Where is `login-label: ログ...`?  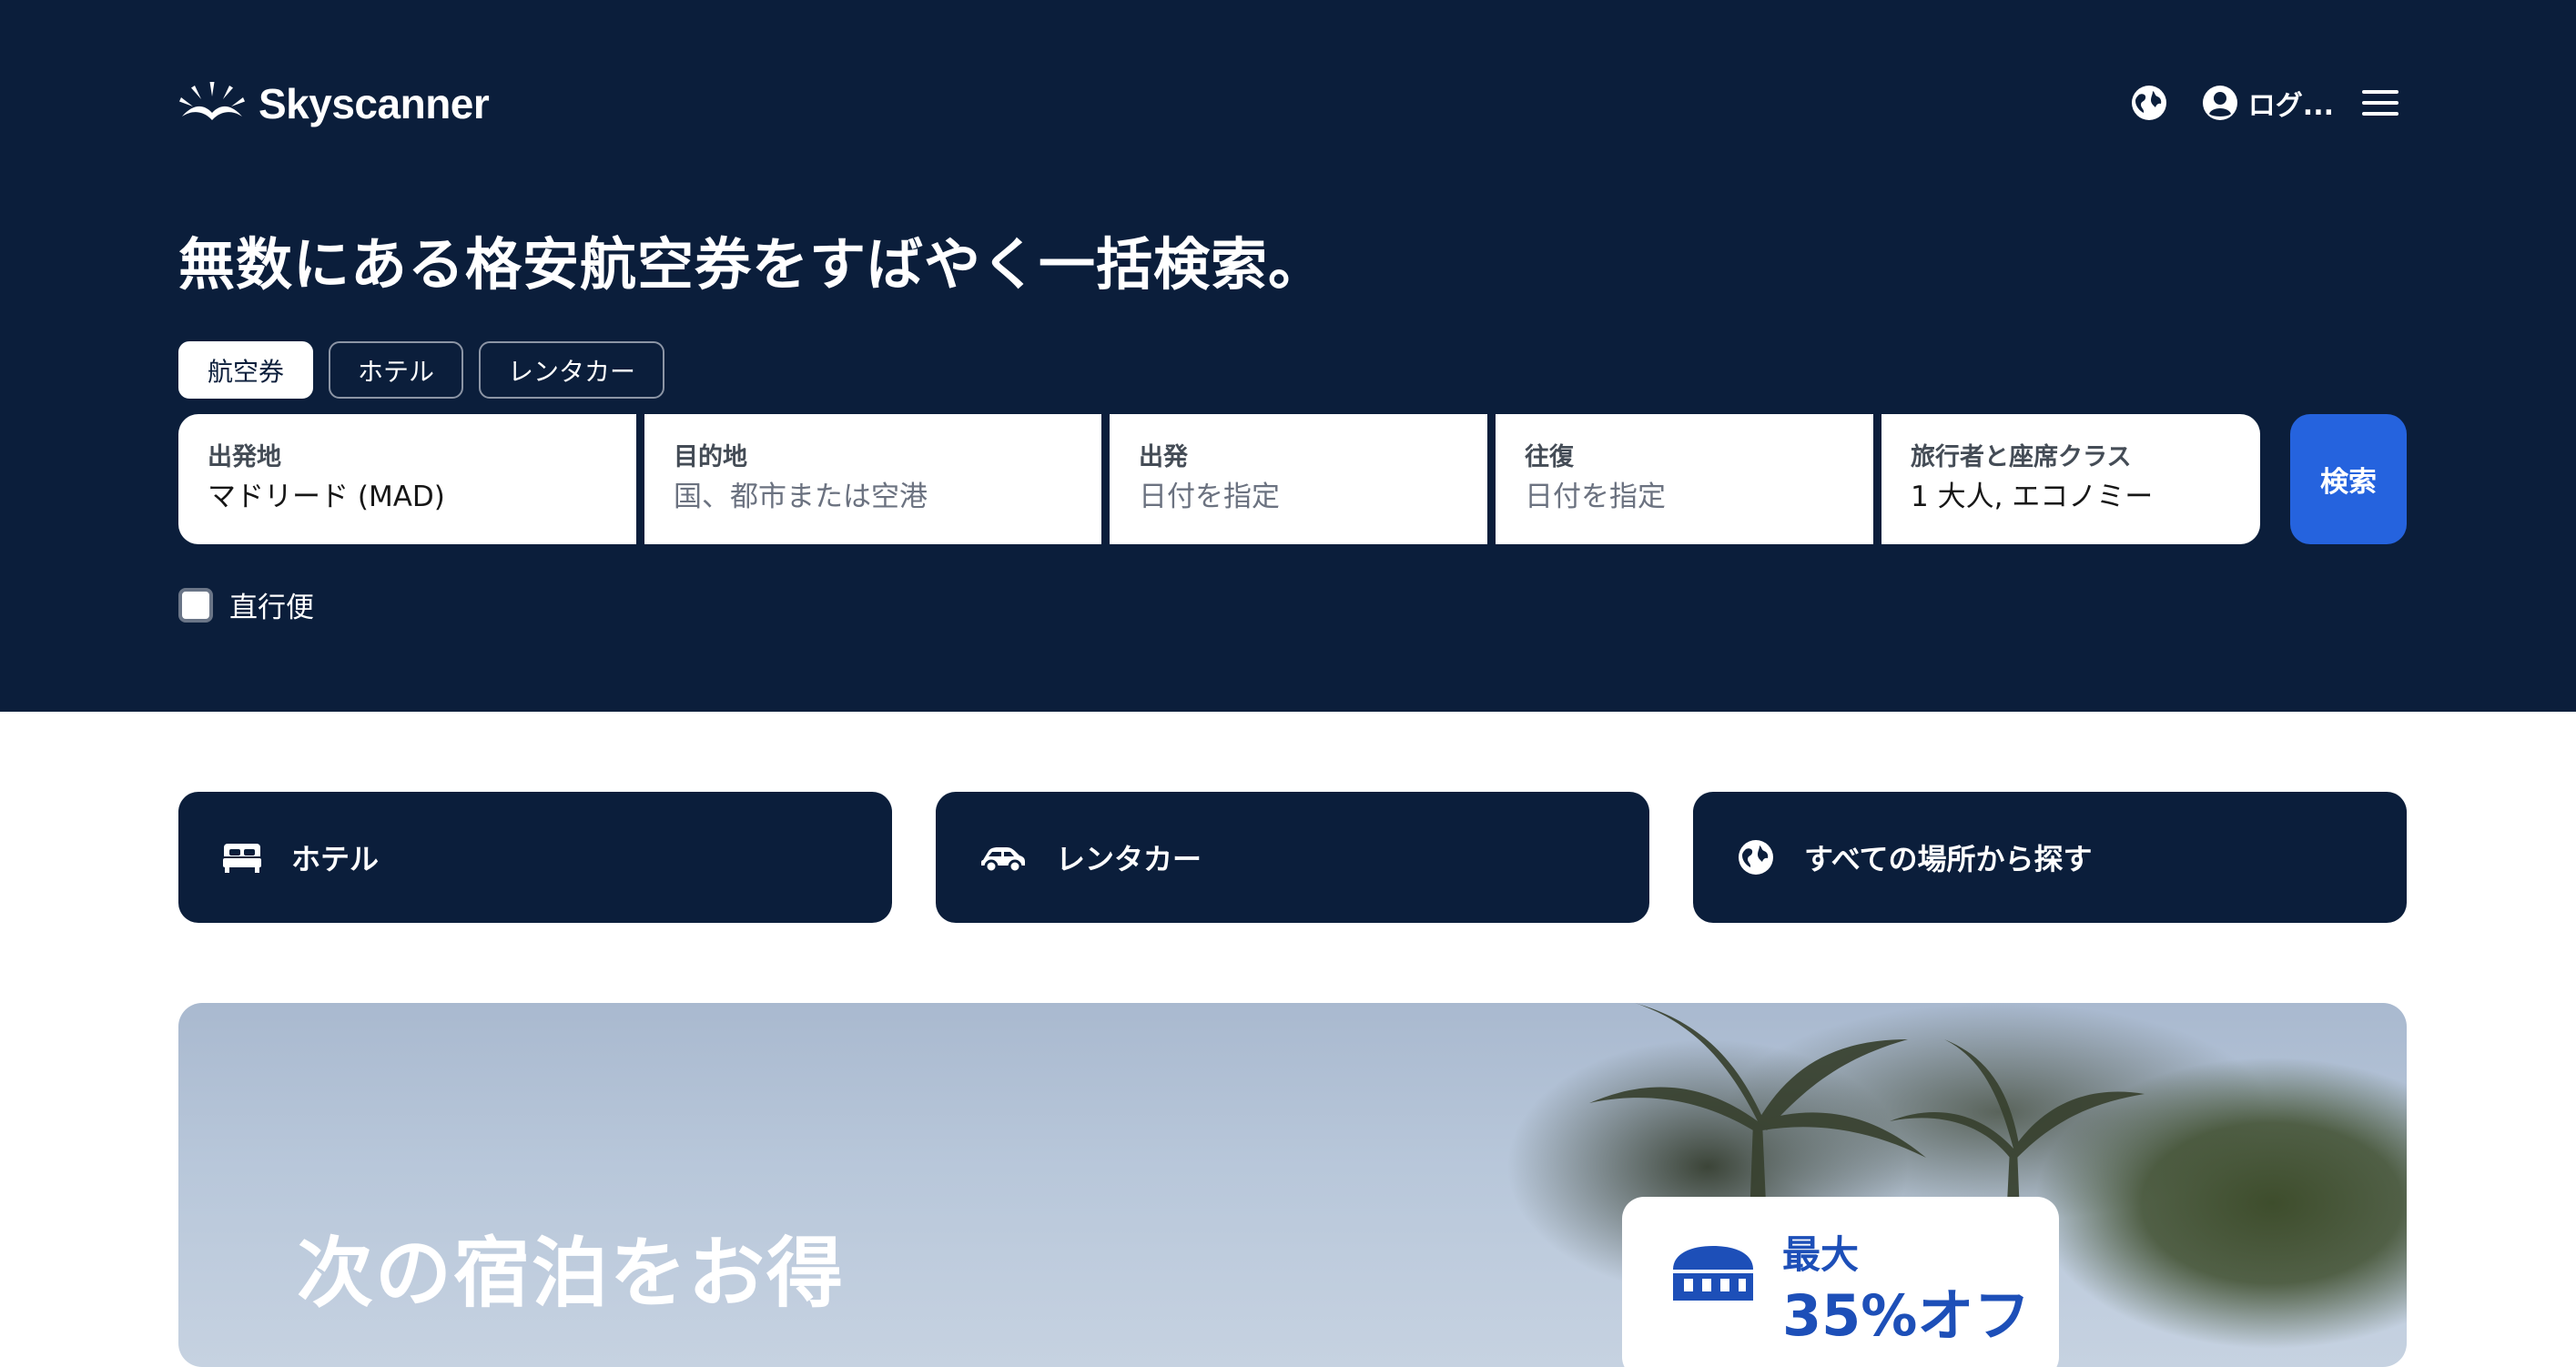 login-label: ログ... is located at coordinates (2290, 106).